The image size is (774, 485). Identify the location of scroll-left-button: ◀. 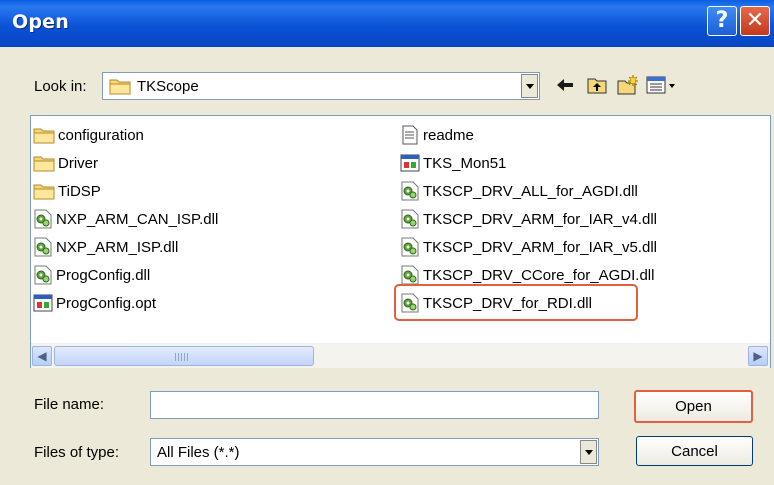
(42, 356).